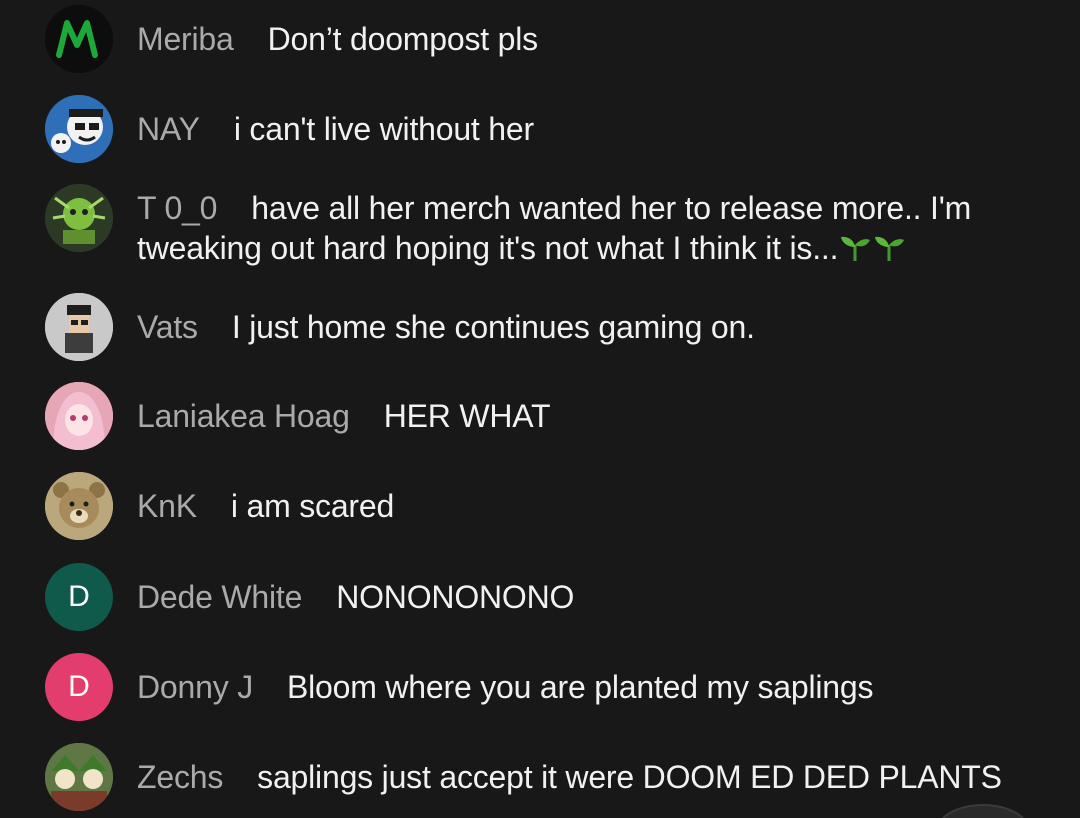  What do you see at coordinates (383, 129) in the screenshot?
I see `message-body: i can't live without her` at bounding box center [383, 129].